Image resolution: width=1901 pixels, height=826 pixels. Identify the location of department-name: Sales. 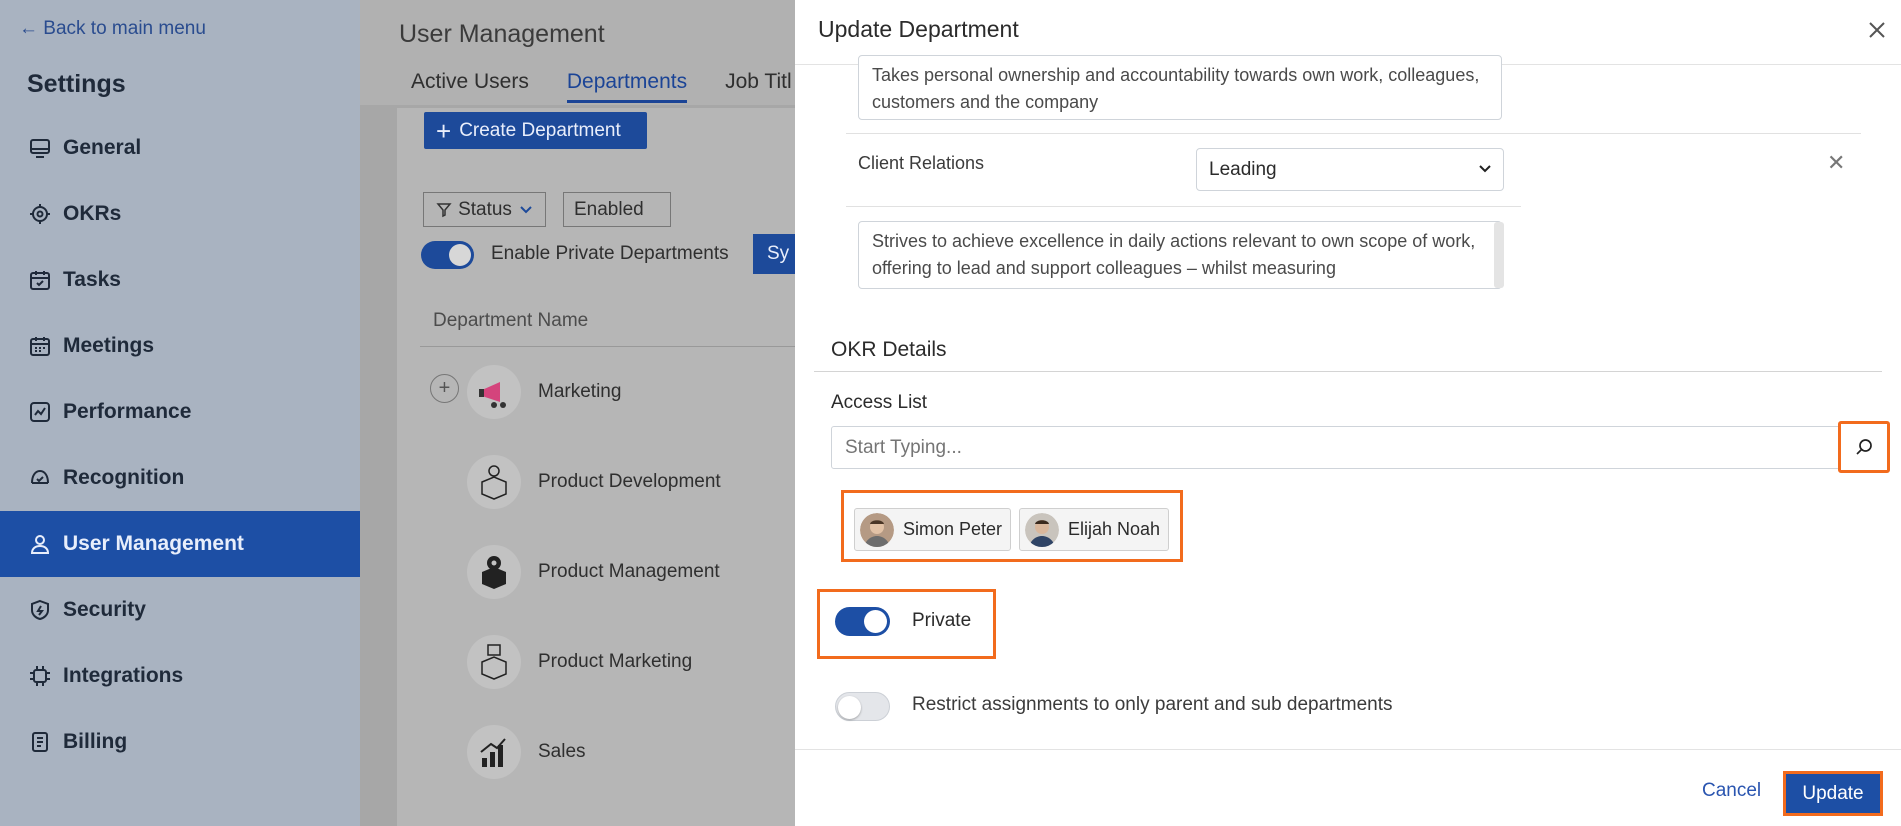
(562, 751).